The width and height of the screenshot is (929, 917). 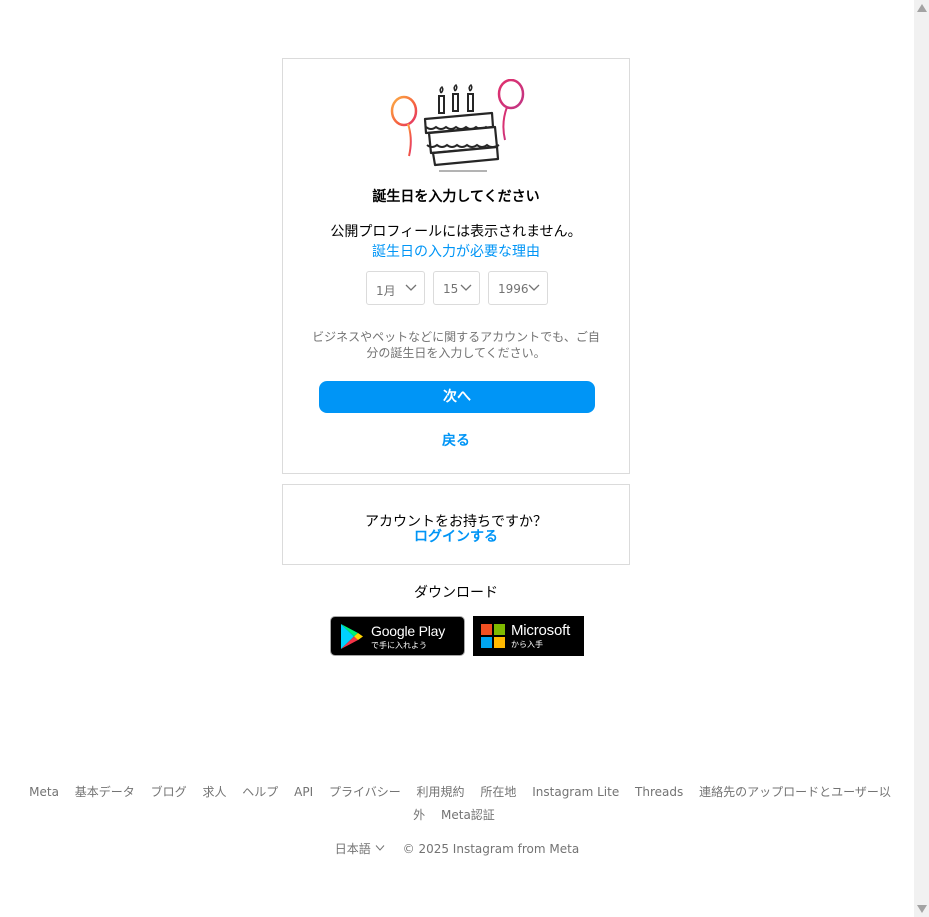 What do you see at coordinates (169, 792) in the screenshot?
I see `footer-link-blog: ブログ` at bounding box center [169, 792].